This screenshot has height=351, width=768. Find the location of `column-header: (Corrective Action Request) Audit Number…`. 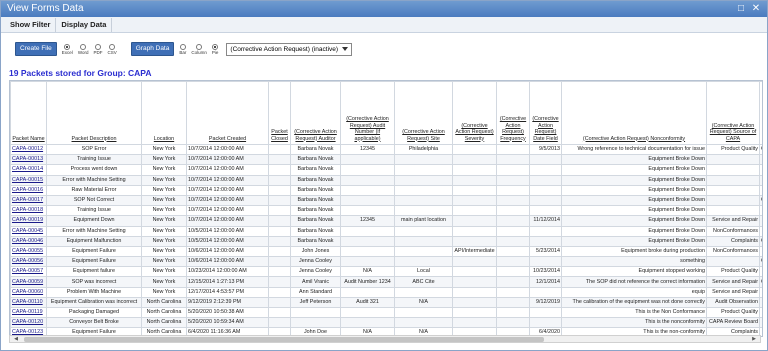

column-header: (Corrective Action Request) Audit Number… is located at coordinates (367, 113).